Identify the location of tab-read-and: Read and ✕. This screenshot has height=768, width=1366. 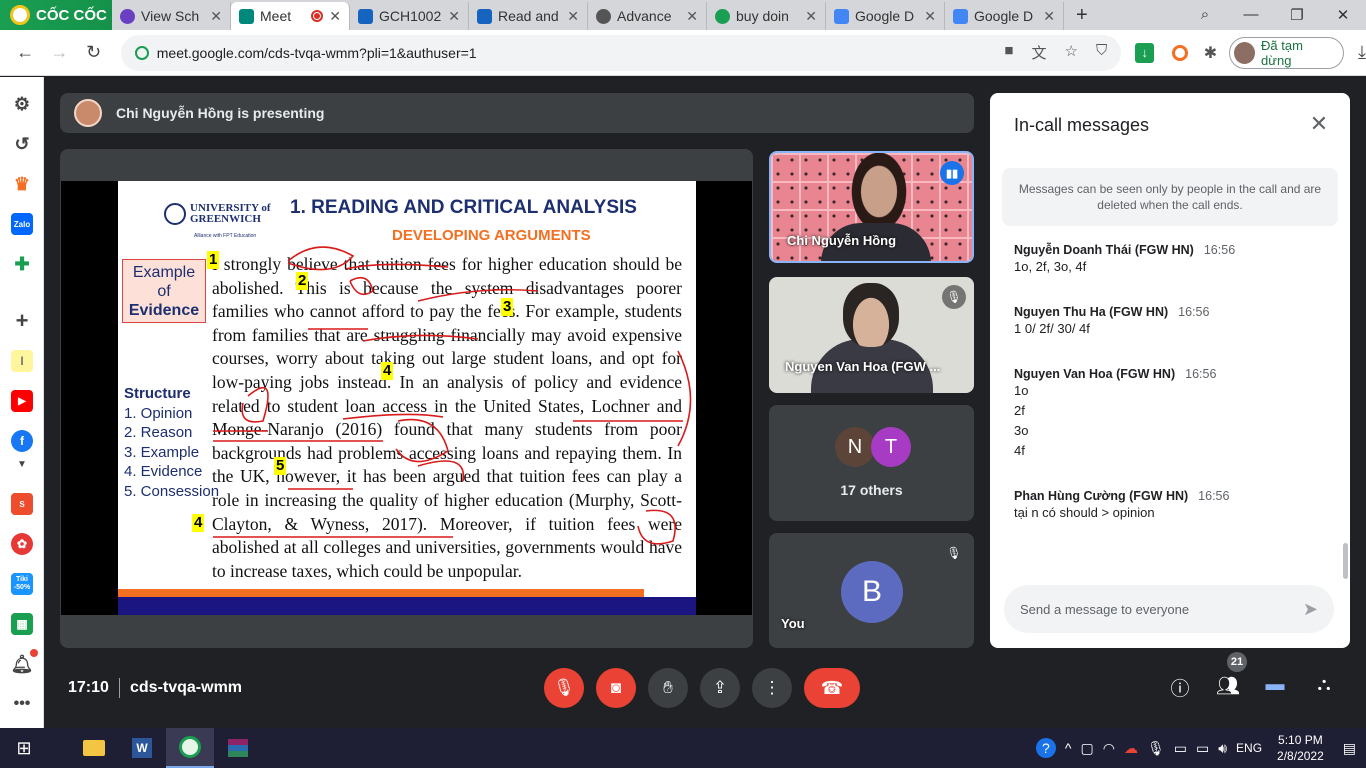
(528, 16).